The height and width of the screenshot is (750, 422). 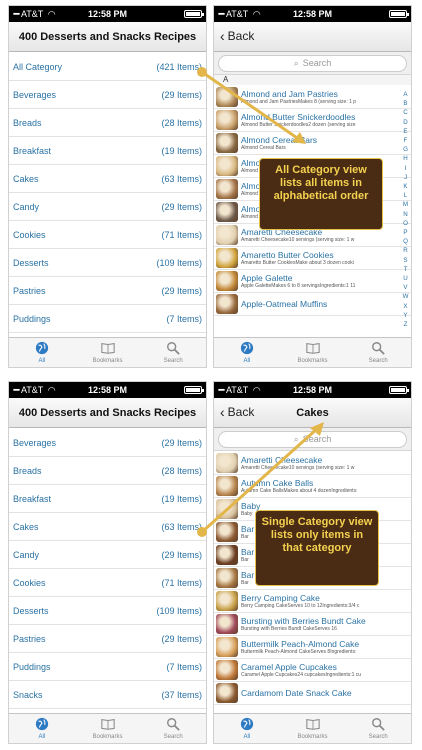 I want to click on category-row: Snacks (37 Items), so click(x=107, y=695).